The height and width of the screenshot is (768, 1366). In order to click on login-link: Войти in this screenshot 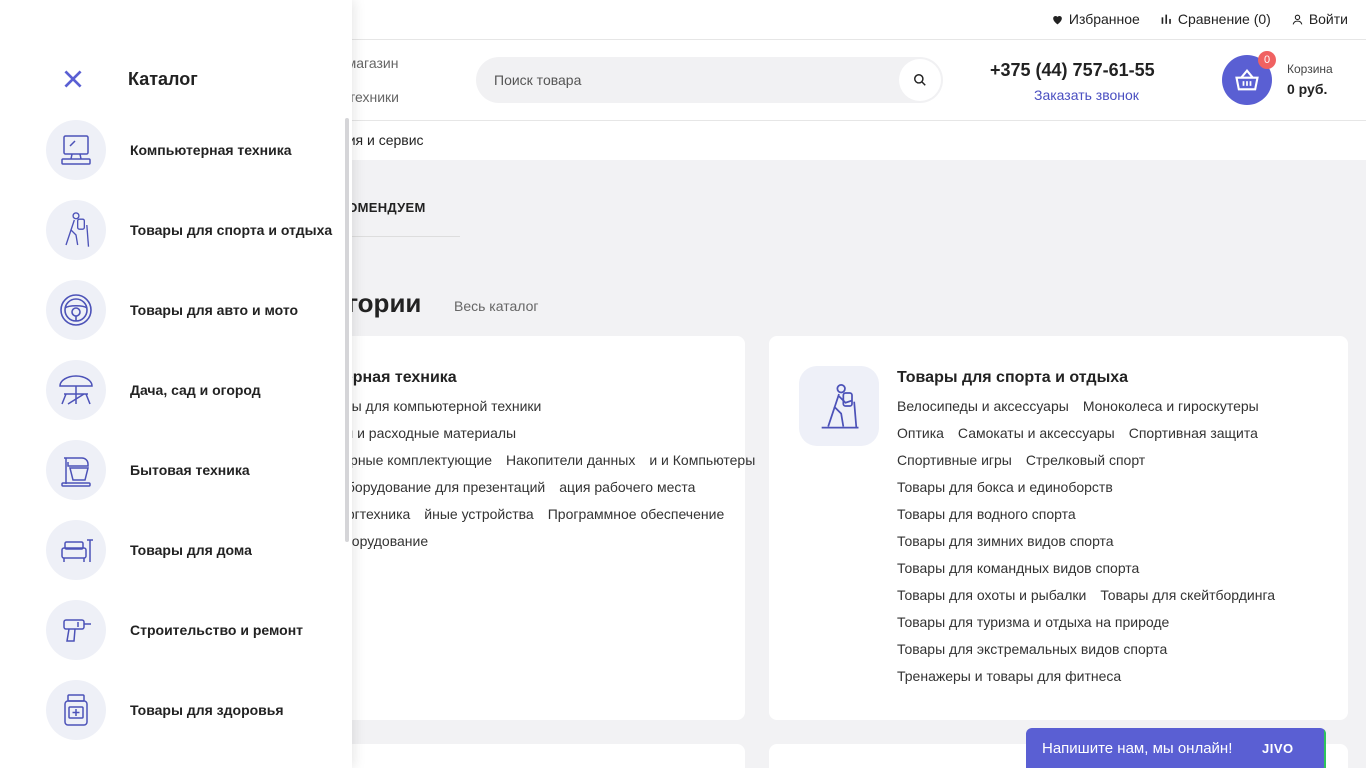, I will do `click(1319, 19)`.